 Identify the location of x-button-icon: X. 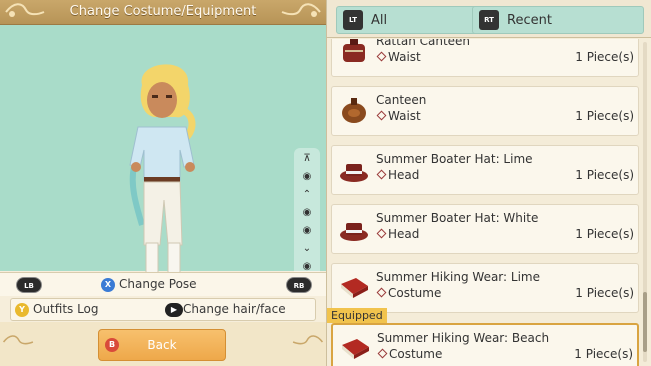
(108, 285).